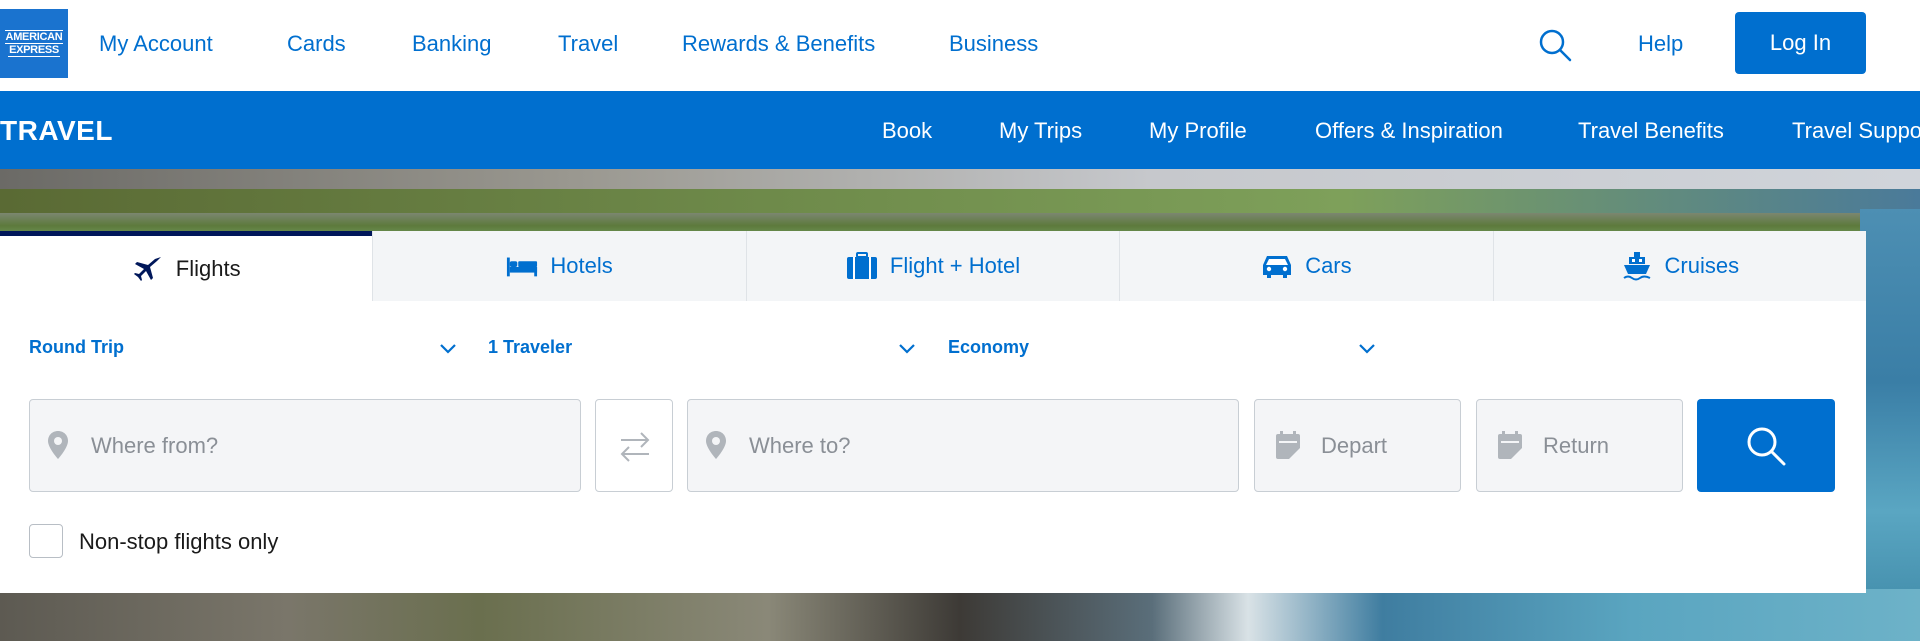  Describe the element at coordinates (1651, 131) in the screenshot. I see `travel-link-benefits: Travel Benefits` at that location.